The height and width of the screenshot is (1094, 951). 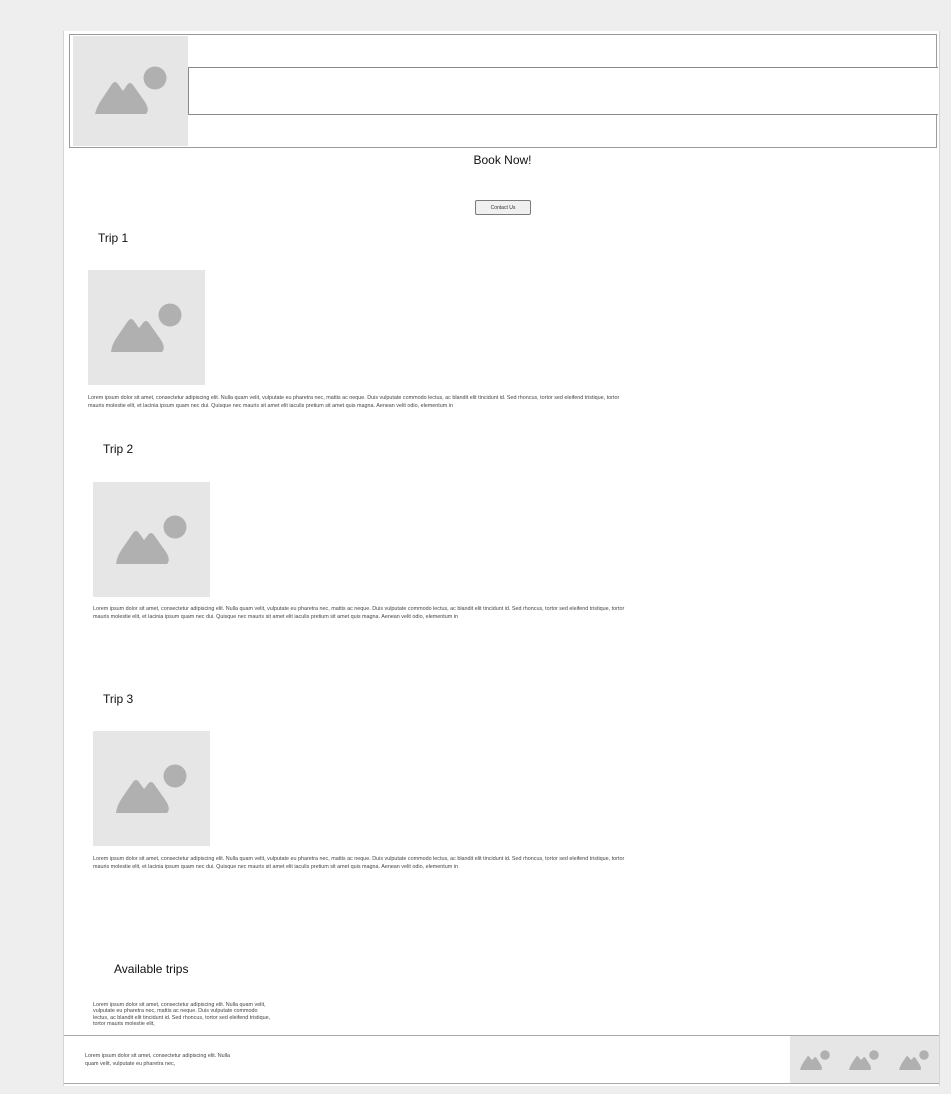 I want to click on footer-thumb-1-image-placeholder-icon, so click(x=815, y=1059).